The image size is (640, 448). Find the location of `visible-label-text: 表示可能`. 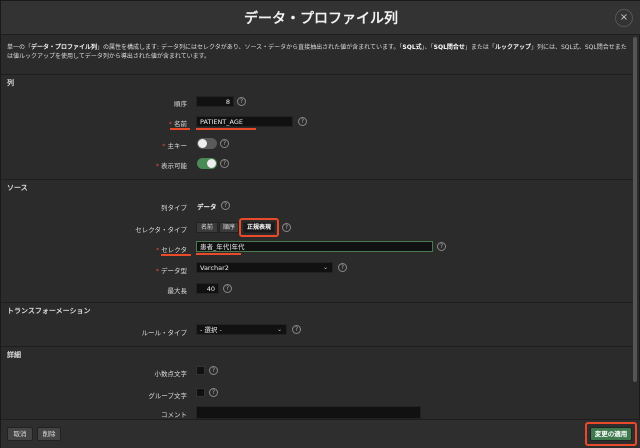

visible-label-text: 表示可能 is located at coordinates (174, 166).